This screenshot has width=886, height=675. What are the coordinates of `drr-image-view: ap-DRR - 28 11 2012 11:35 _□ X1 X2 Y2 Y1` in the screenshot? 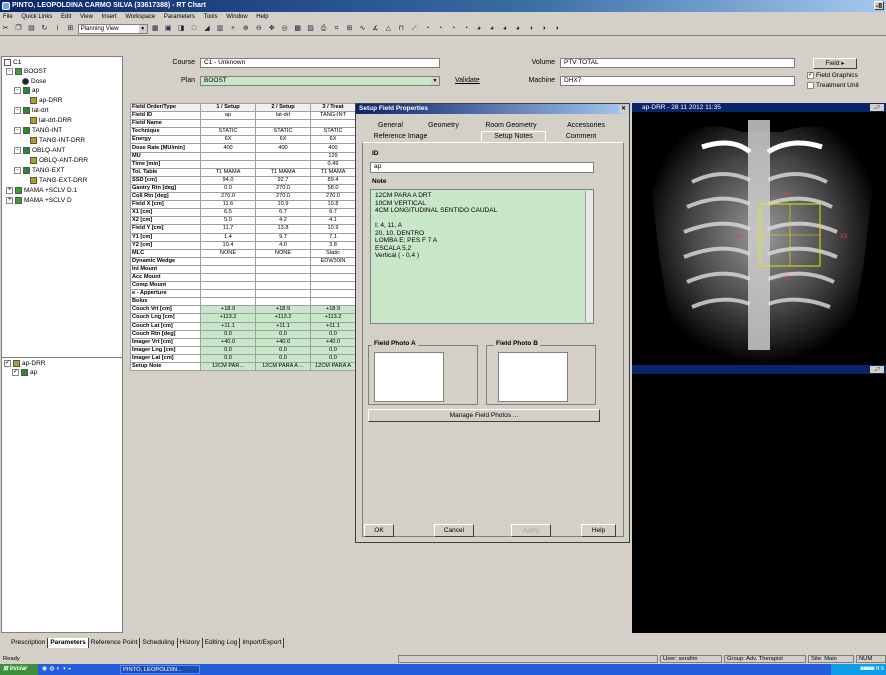 It's located at (759, 234).